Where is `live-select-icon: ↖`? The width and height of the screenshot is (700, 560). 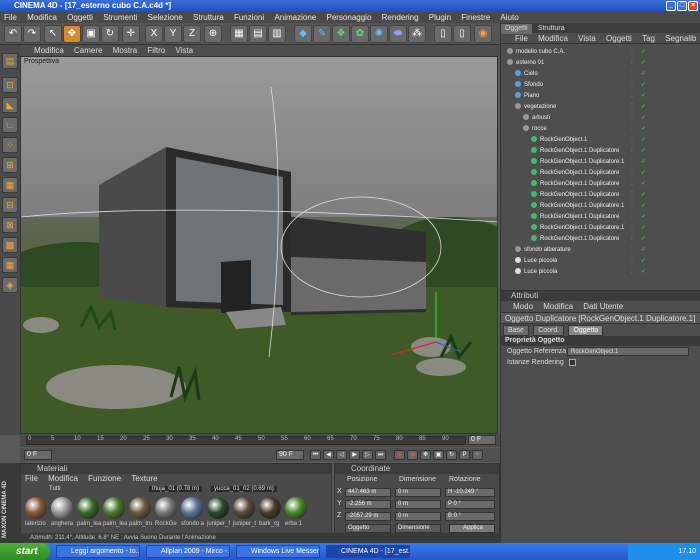
live-select-icon: ↖ is located at coordinates (53, 34).